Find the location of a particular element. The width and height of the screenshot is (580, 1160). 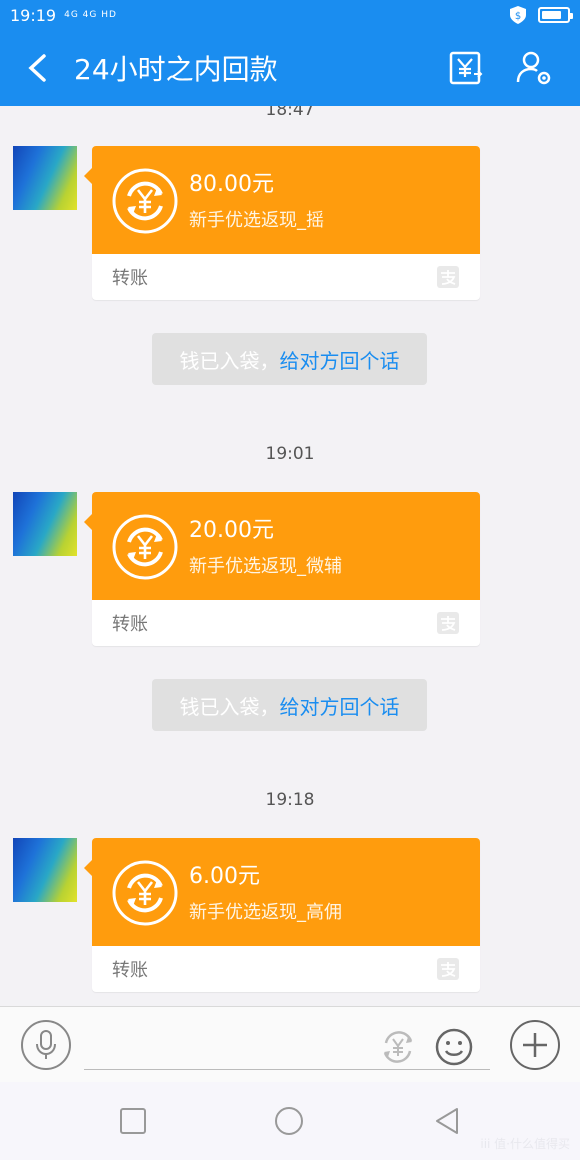

yen-circle-icon is located at coordinates (398, 1047).